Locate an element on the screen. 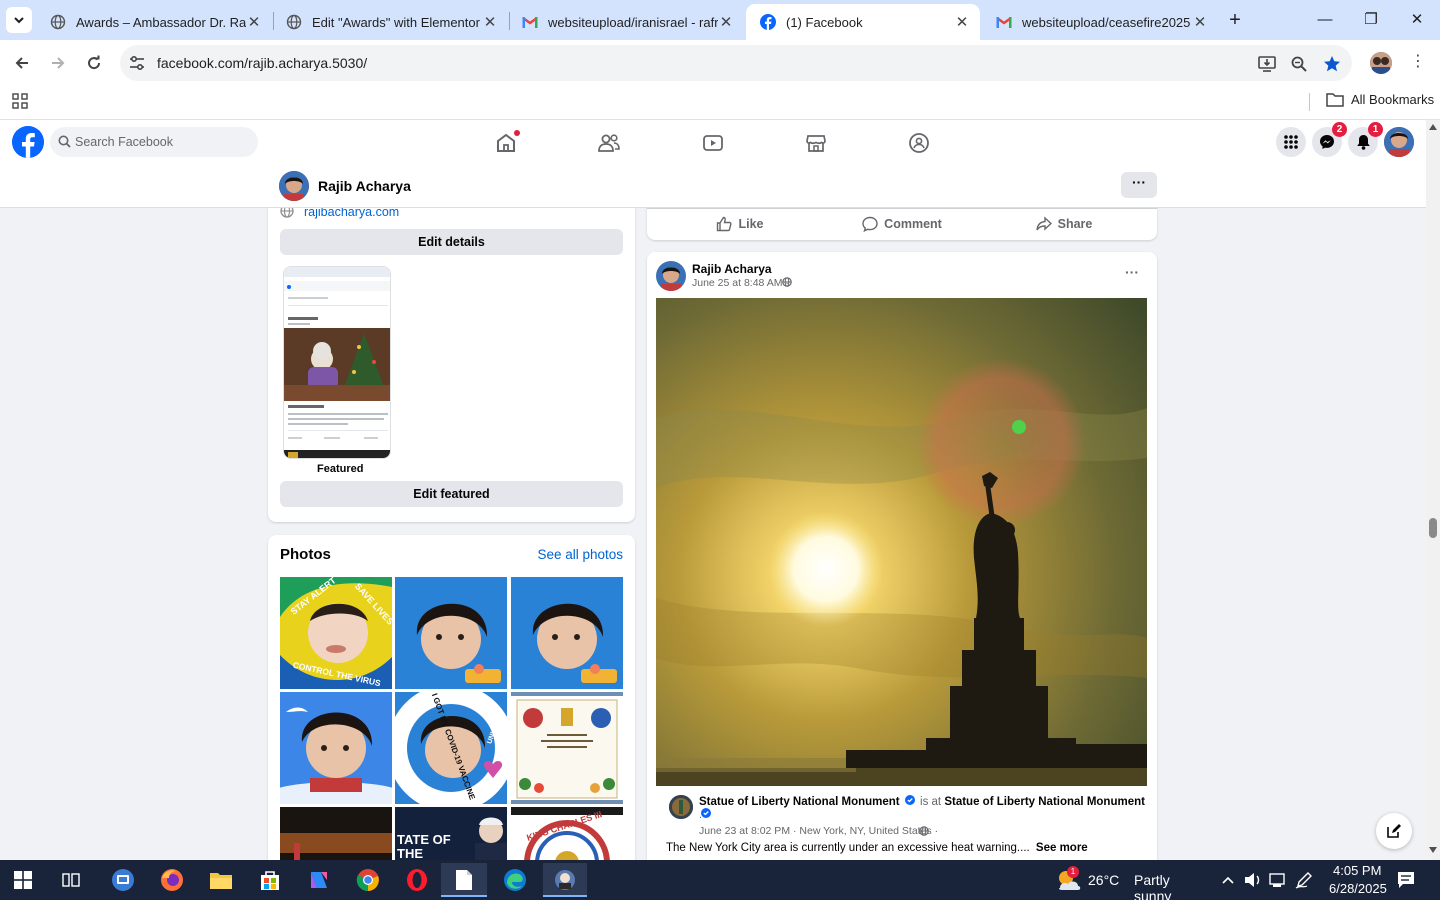  network-icon is located at coordinates (1277, 880).